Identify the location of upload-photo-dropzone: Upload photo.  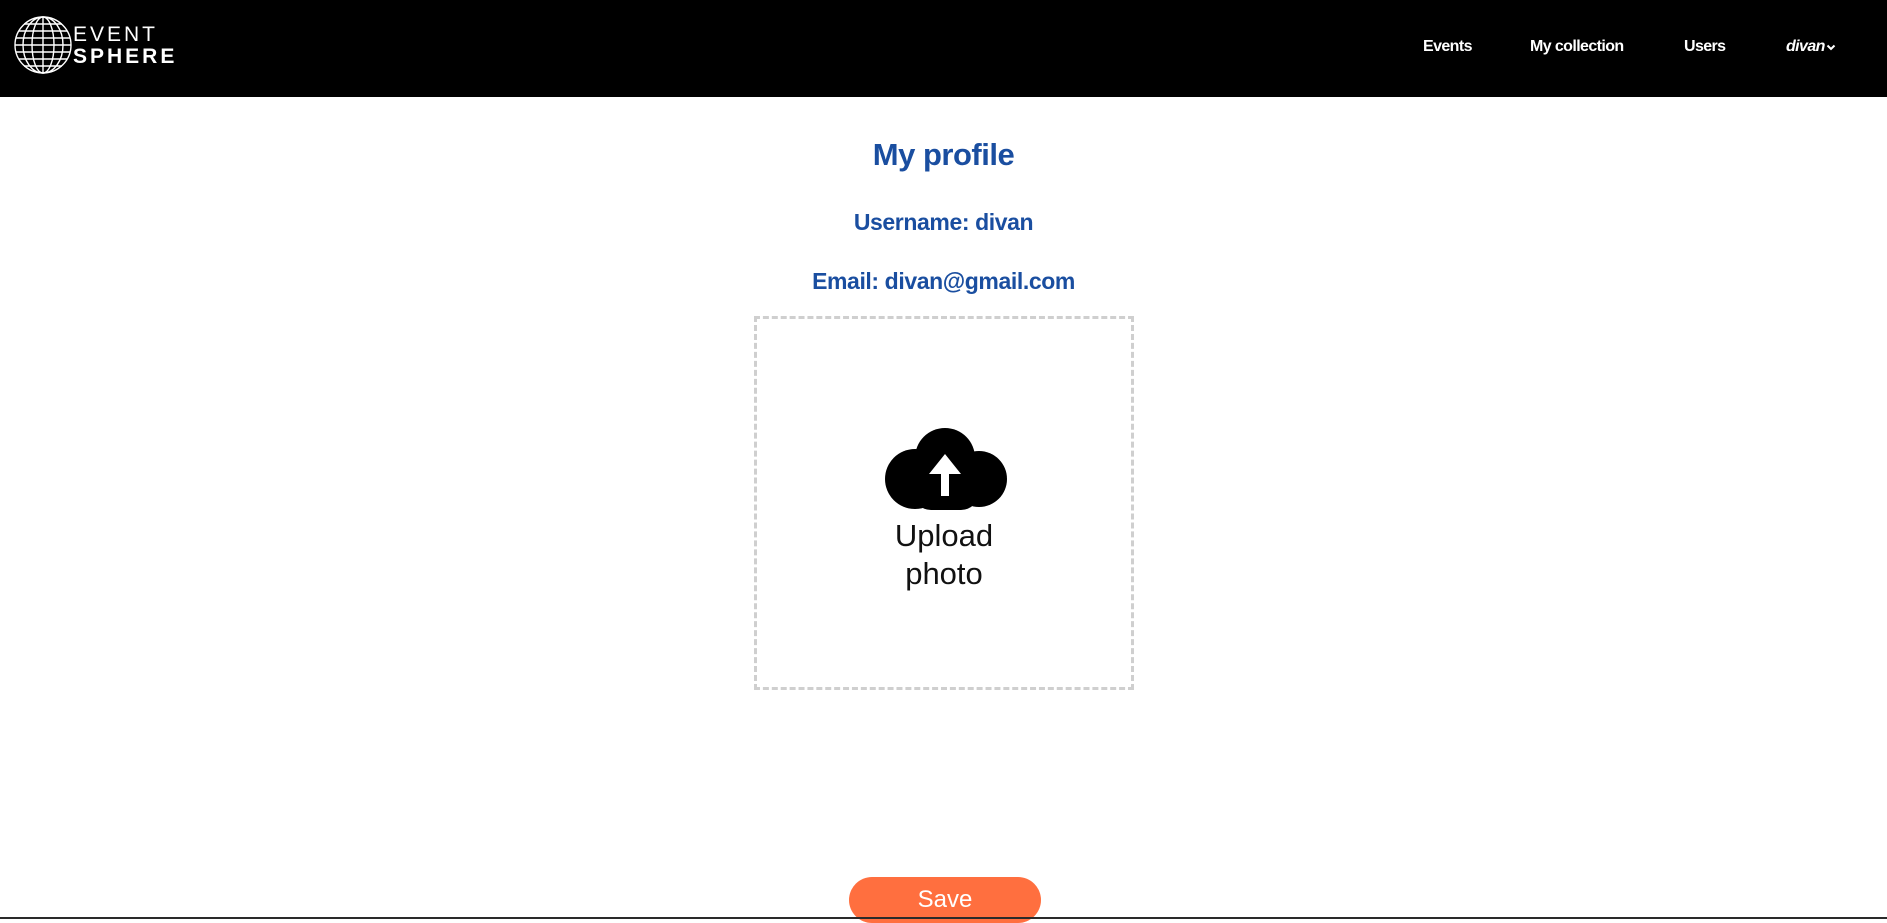
(944, 503).